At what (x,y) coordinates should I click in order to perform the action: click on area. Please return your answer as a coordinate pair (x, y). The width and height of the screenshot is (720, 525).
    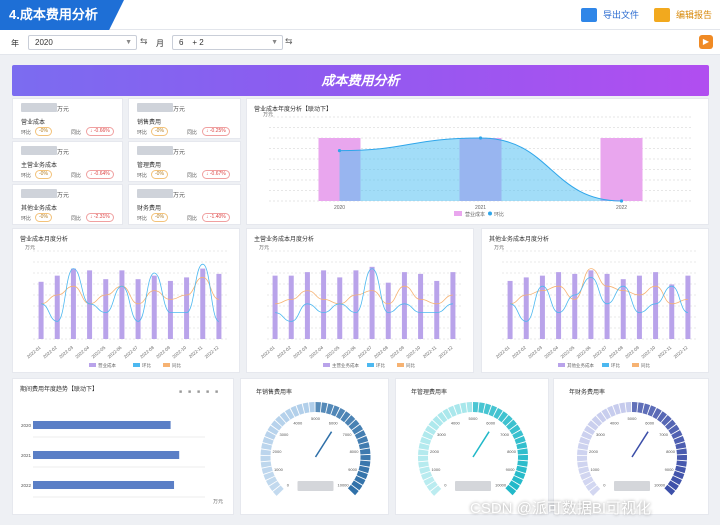
    Looking at the image, I should click on (480, 169).